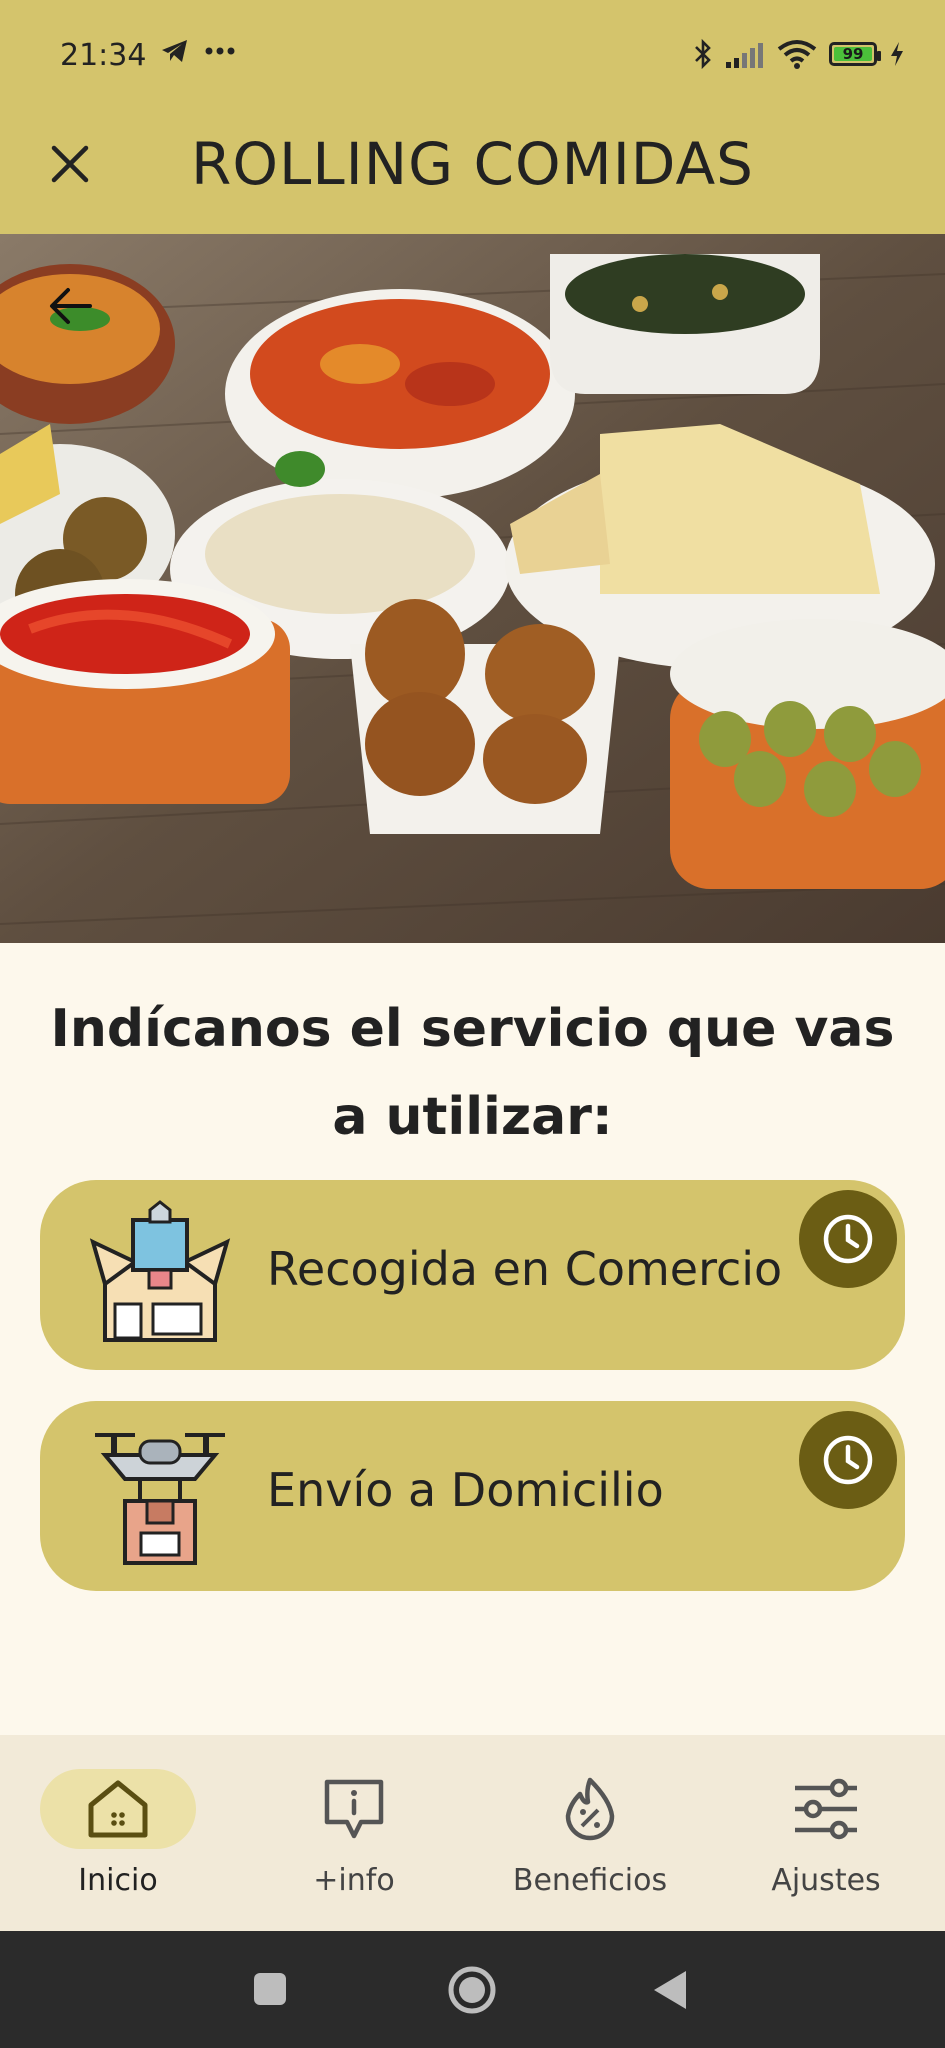 The width and height of the screenshot is (945, 2048). Describe the element at coordinates (270, 1989) in the screenshot. I see `recent-apps-icon` at that location.